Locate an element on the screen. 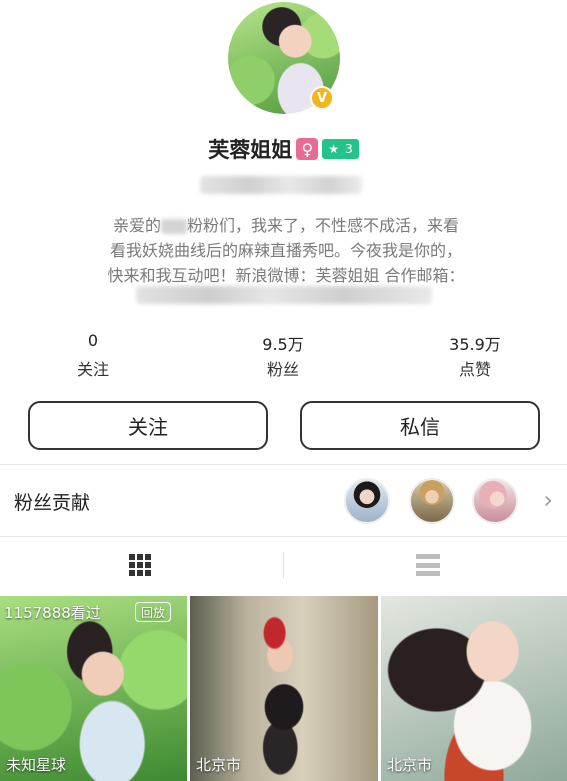  star-icon: ★ is located at coordinates (334, 149).